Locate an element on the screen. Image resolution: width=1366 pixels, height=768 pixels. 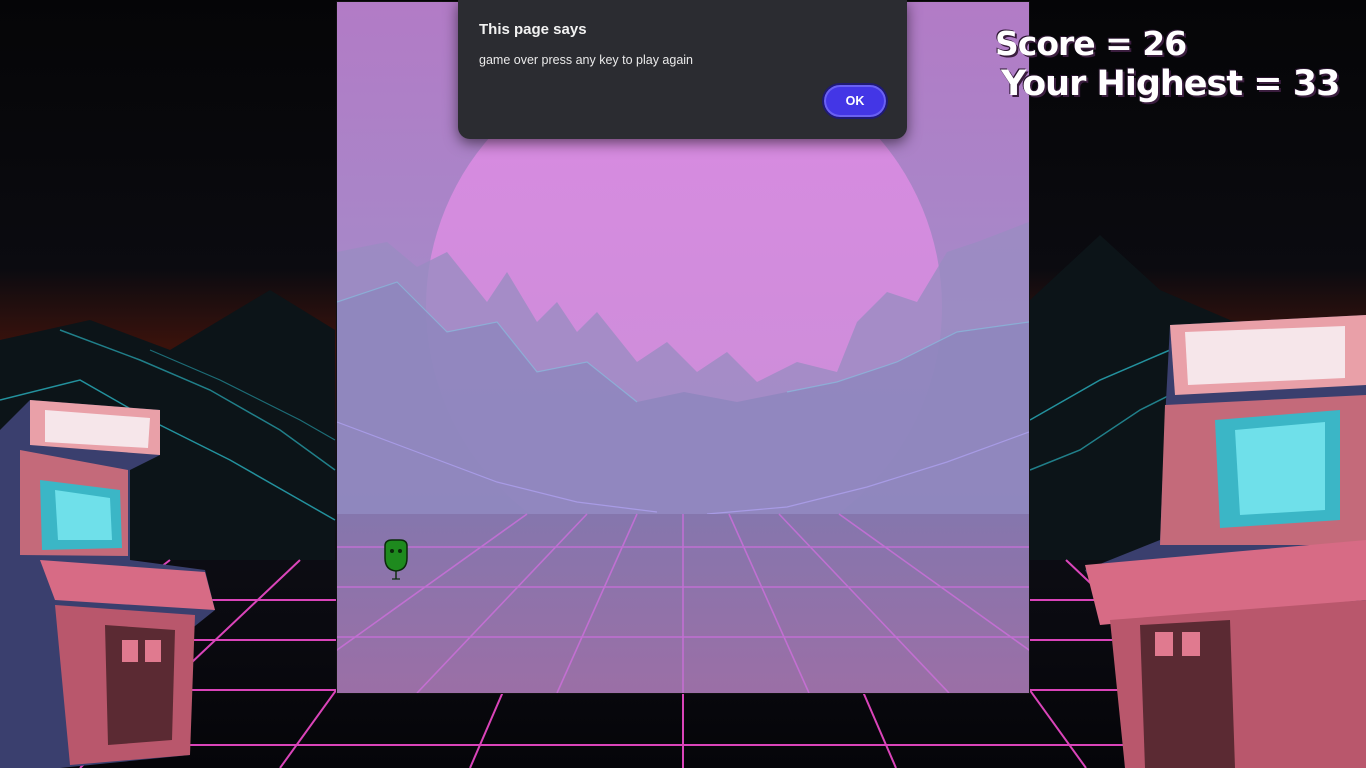
score-display: Score = 26 is located at coordinates (1091, 43).